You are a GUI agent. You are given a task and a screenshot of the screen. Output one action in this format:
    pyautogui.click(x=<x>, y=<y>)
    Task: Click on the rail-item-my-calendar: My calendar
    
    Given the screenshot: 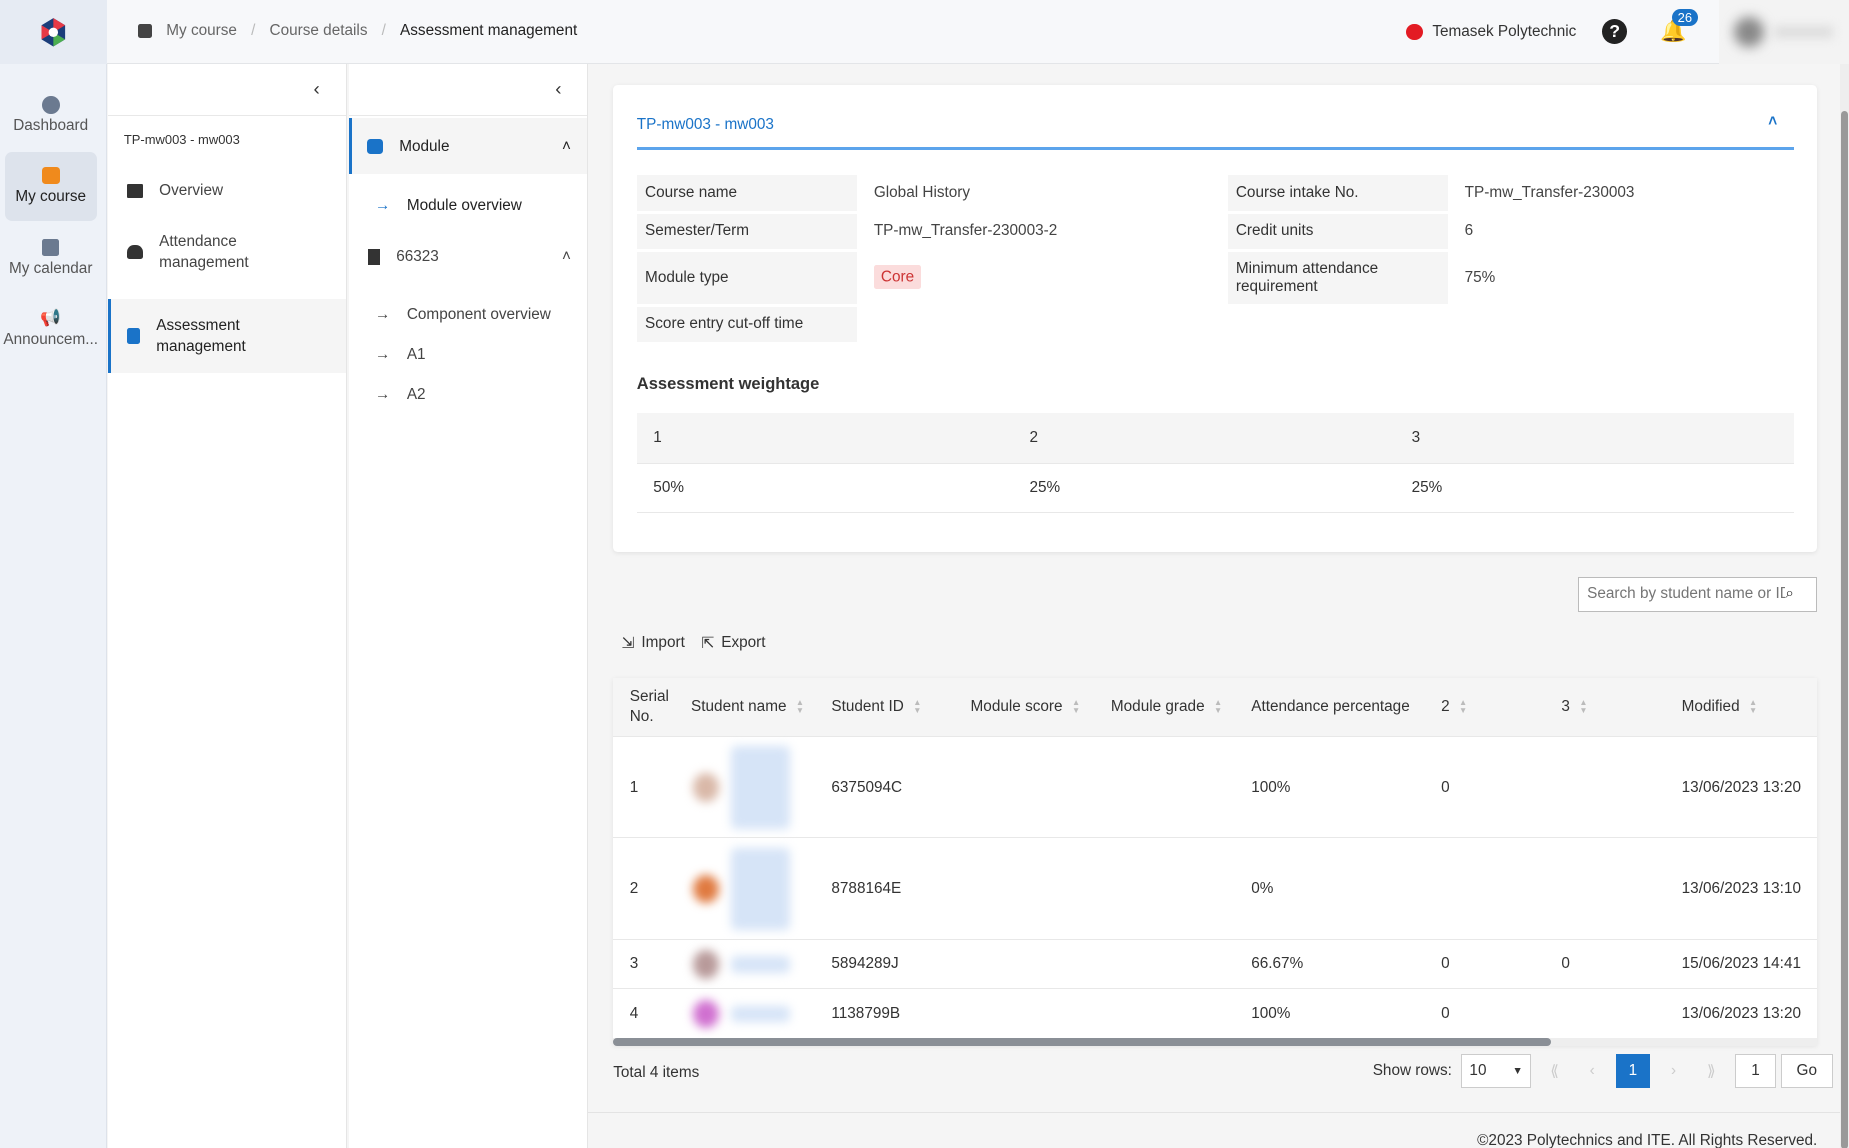 What is the action you would take?
    pyautogui.click(x=51, y=258)
    